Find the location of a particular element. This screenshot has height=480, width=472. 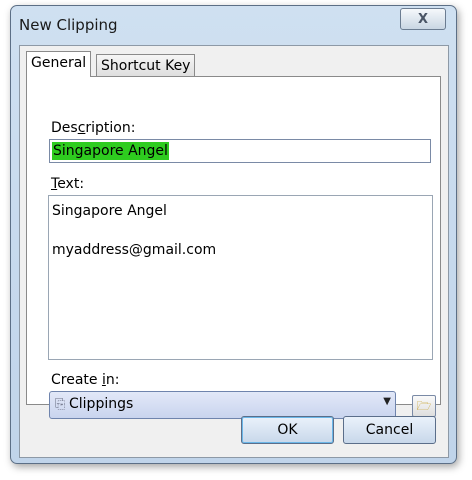

new-folder-button: 🗁 is located at coordinates (424, 406).